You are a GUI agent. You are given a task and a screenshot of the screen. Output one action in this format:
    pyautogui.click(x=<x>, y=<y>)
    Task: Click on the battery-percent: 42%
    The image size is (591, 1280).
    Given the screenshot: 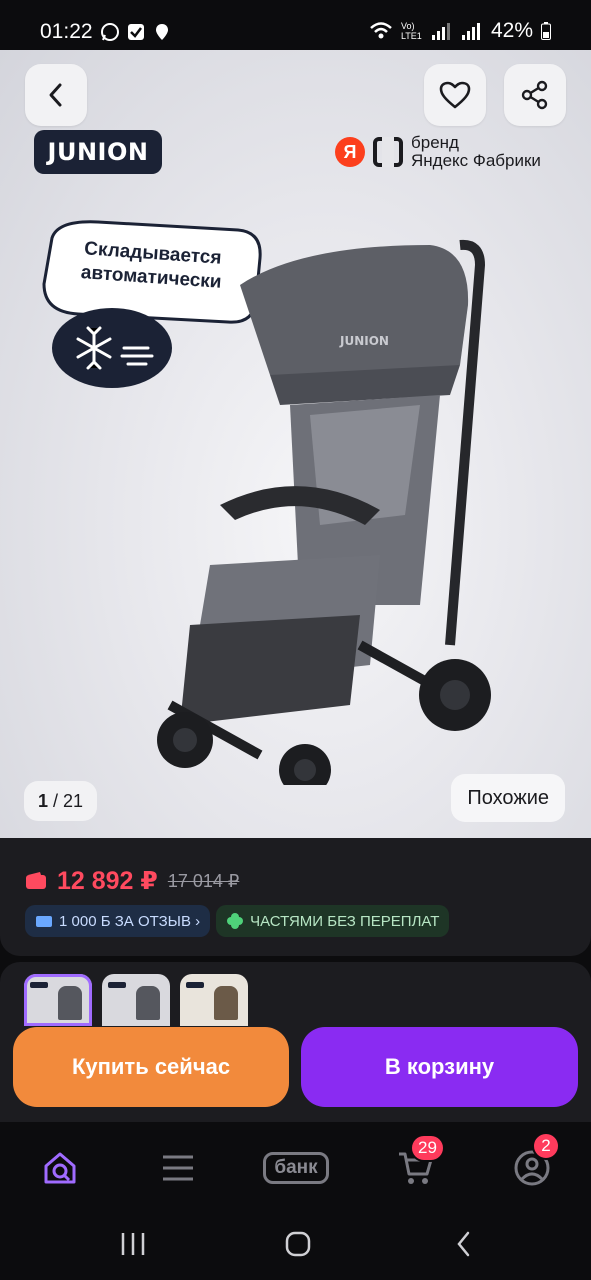 What is the action you would take?
    pyautogui.click(x=511, y=30)
    